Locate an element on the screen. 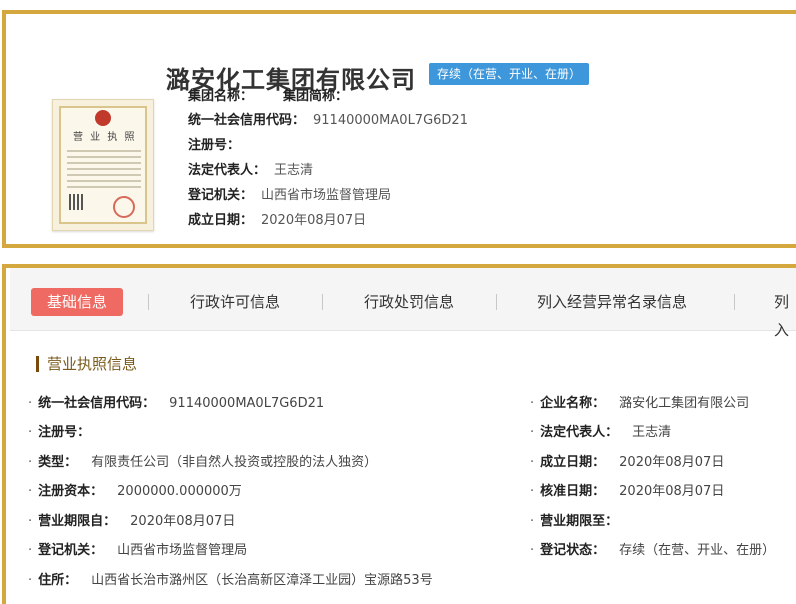 Image resolution: width=796 pixels, height=604 pixels. summary-row-credit-code: 统一社会信用代码： 91140000MA0L7G6D21 is located at coordinates (328, 118).